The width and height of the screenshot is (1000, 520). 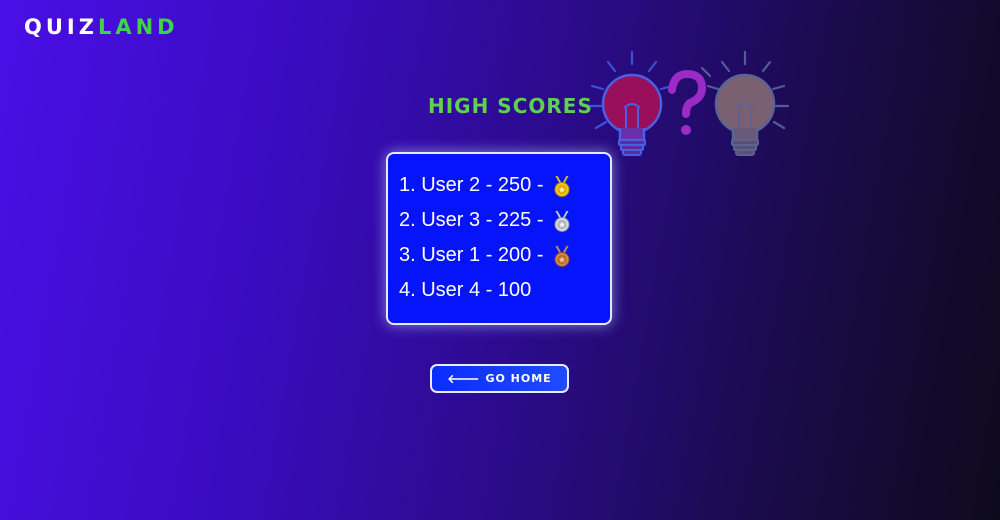 I want to click on score-row: 3. User 1 - 200 -, so click(x=504, y=255).